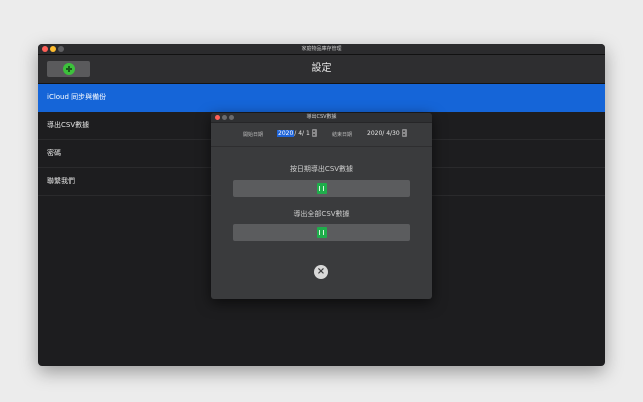 This screenshot has width=643, height=402. I want to click on title-bar: 家庭物品庫存管理, so click(321, 49).